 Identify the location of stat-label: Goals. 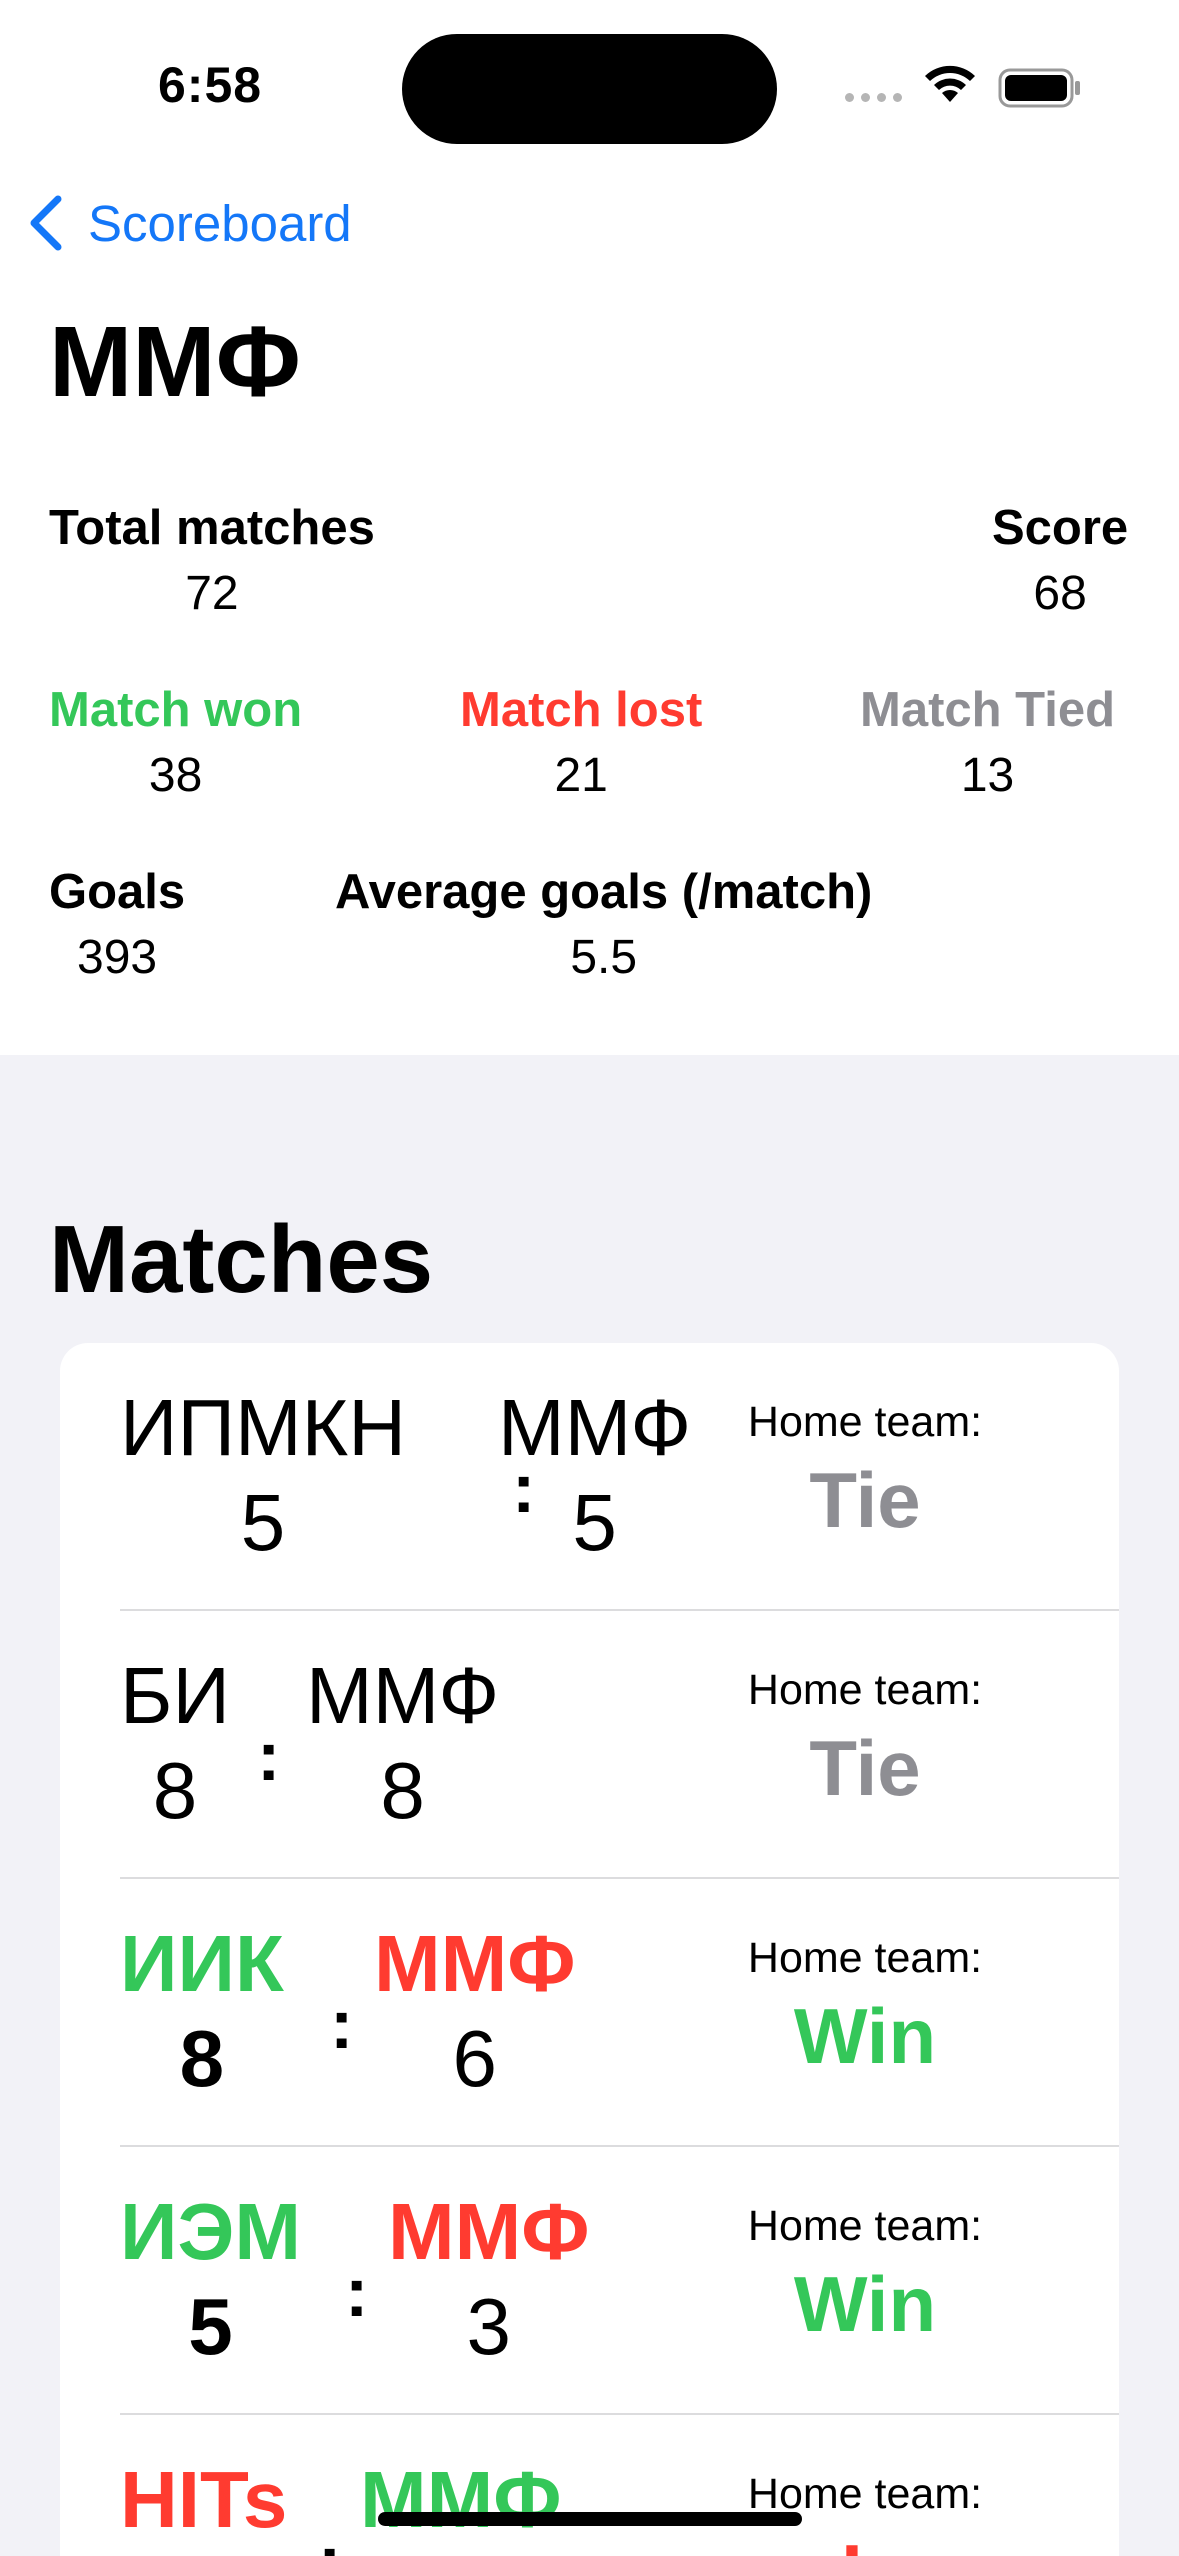
(117, 892).